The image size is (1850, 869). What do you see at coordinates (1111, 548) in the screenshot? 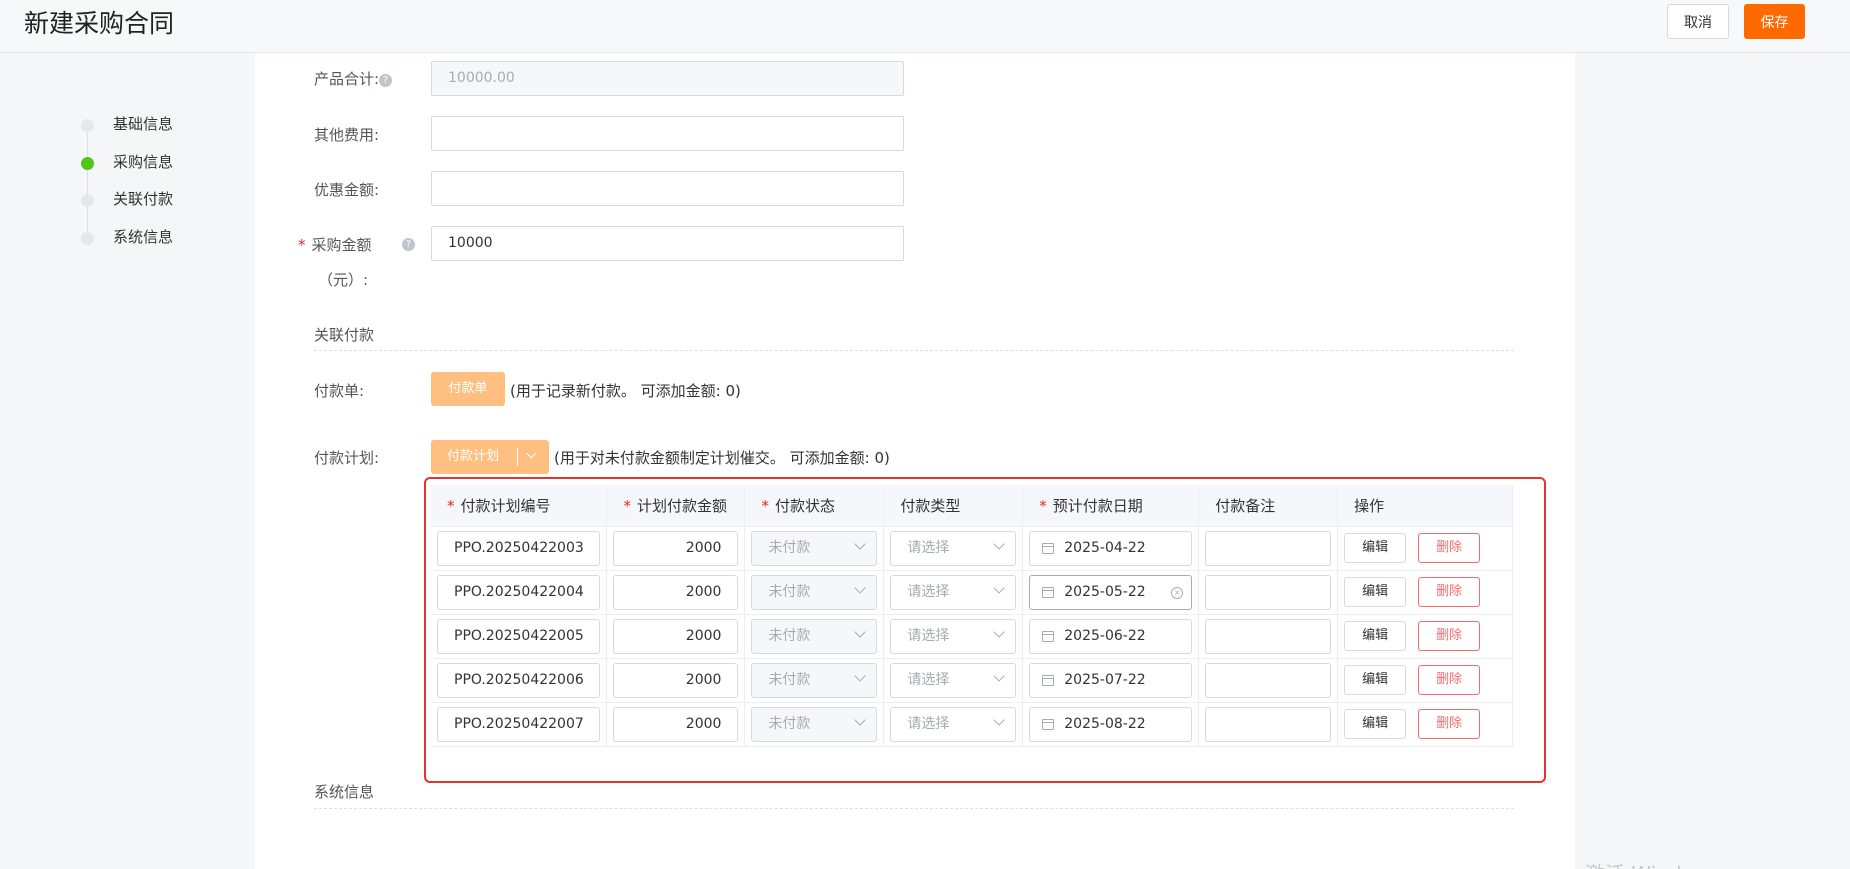
I see `date-picker: 2025-04-22` at bounding box center [1111, 548].